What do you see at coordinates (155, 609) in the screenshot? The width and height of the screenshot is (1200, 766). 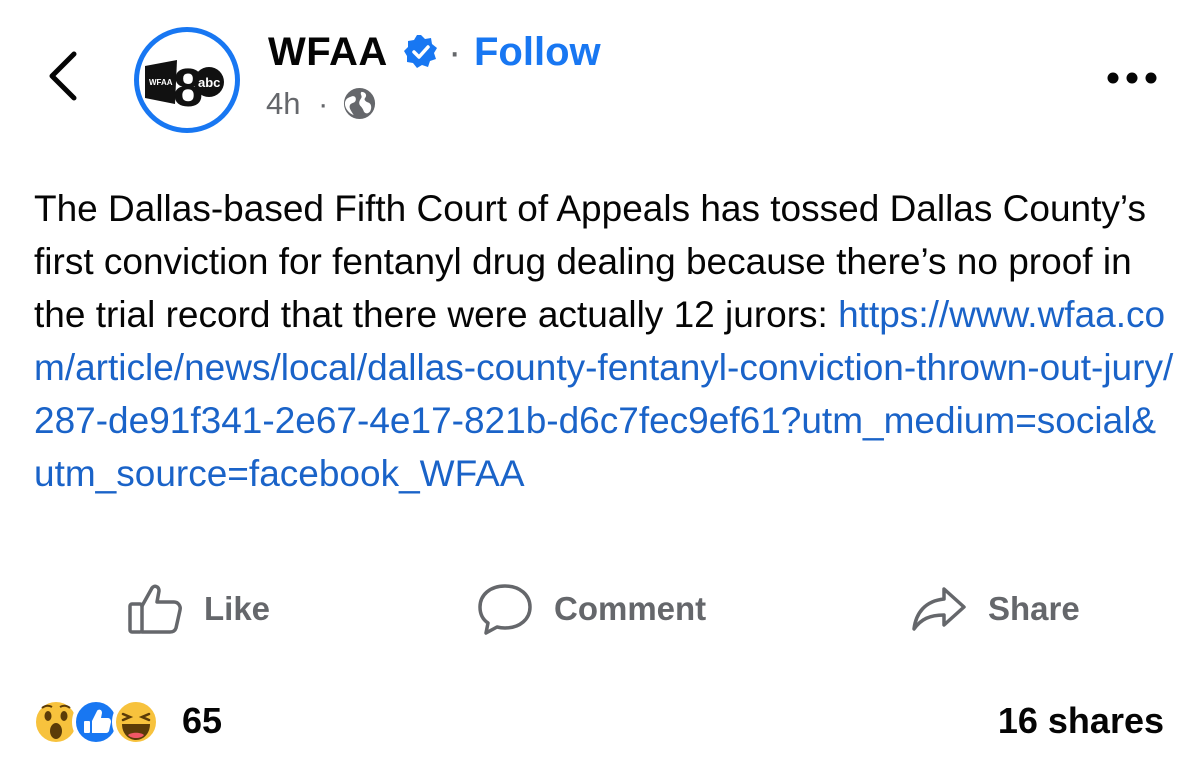 I see `like-icon` at bounding box center [155, 609].